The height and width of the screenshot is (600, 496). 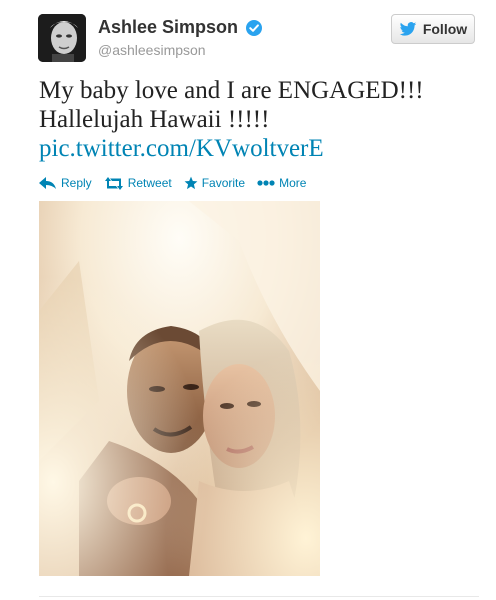 What do you see at coordinates (266, 183) in the screenshot?
I see `more-dots-icon` at bounding box center [266, 183].